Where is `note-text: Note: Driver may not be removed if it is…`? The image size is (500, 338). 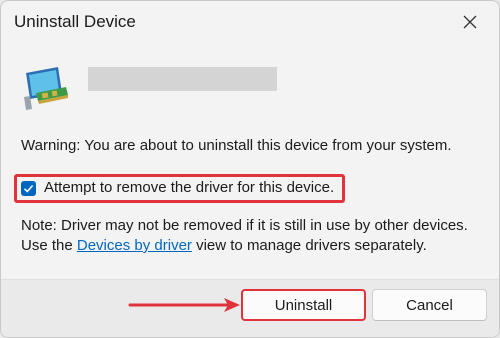
note-text: Note: Driver may not be removed if it is… is located at coordinates (256, 236).